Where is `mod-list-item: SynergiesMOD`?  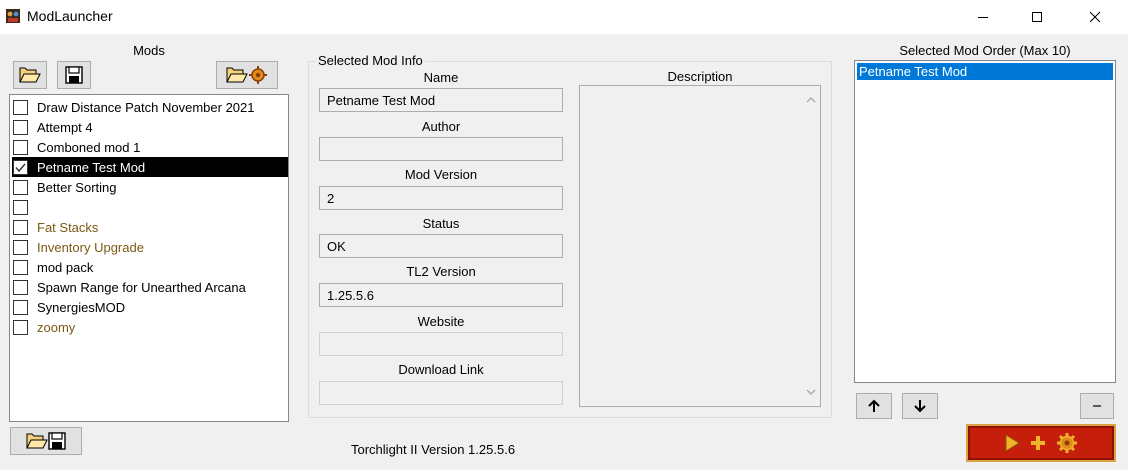 mod-list-item: SynergiesMOD is located at coordinates (150, 307).